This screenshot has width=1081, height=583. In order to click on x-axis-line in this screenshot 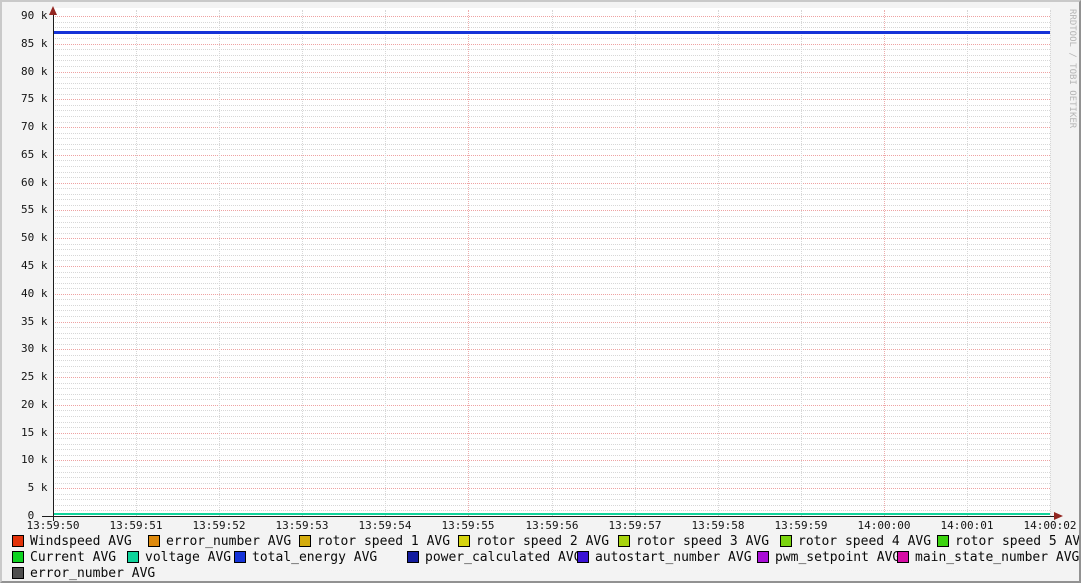, I will do `click(548, 516)`.